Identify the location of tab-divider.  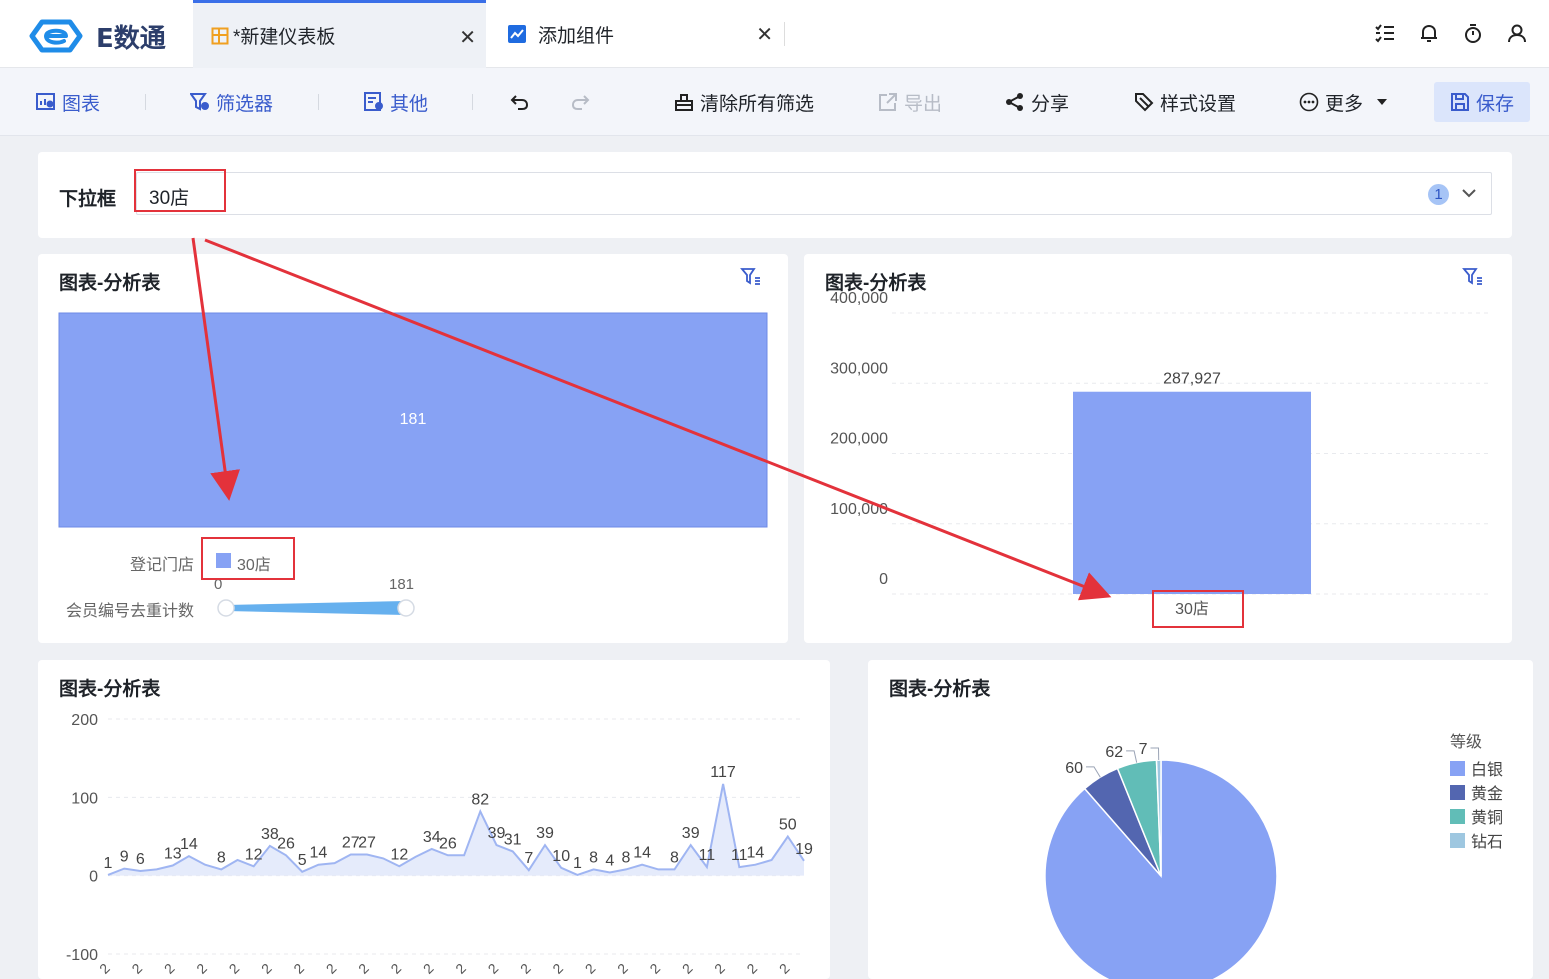
(784, 34).